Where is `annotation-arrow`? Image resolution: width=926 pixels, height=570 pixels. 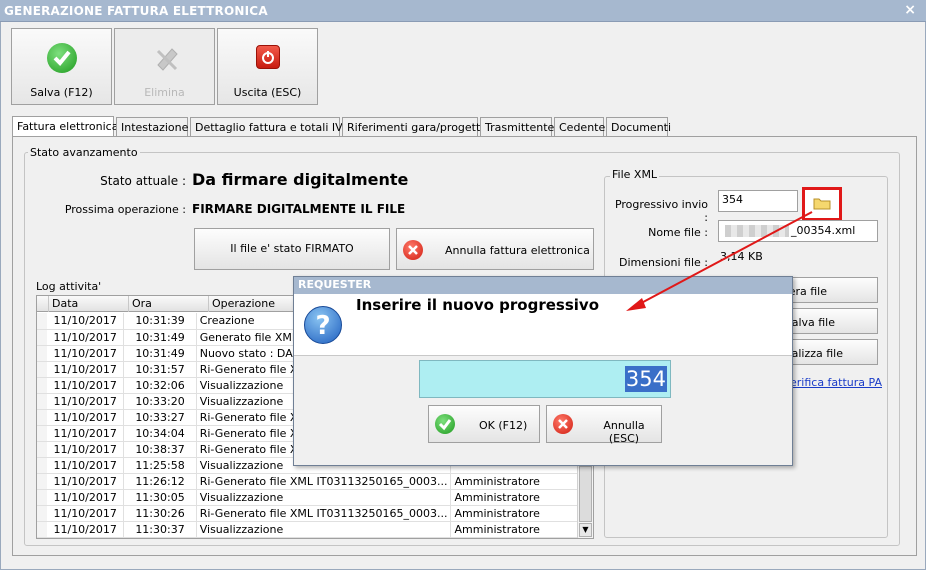 annotation-arrow is located at coordinates (719, 261).